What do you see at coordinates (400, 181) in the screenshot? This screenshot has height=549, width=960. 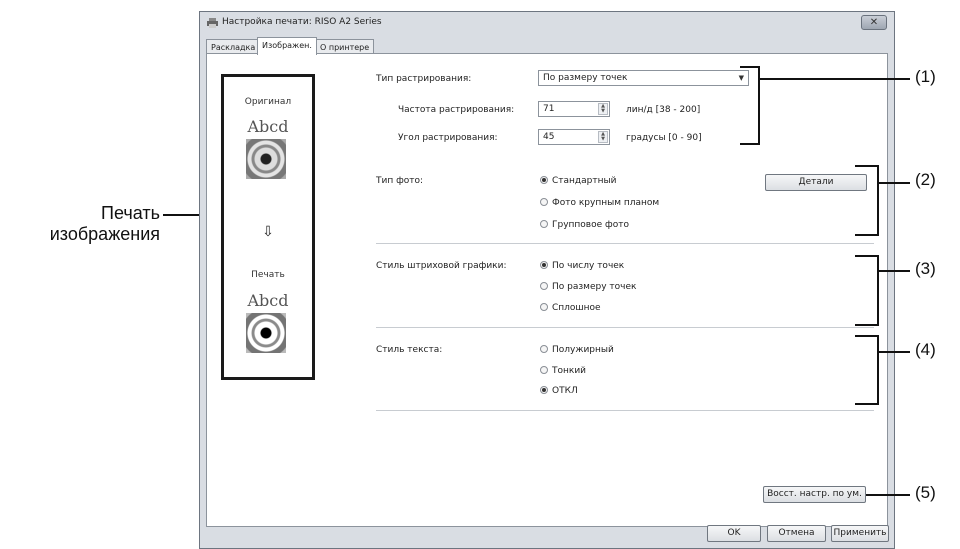 I see `photo-type-label: Тип фото:` at bounding box center [400, 181].